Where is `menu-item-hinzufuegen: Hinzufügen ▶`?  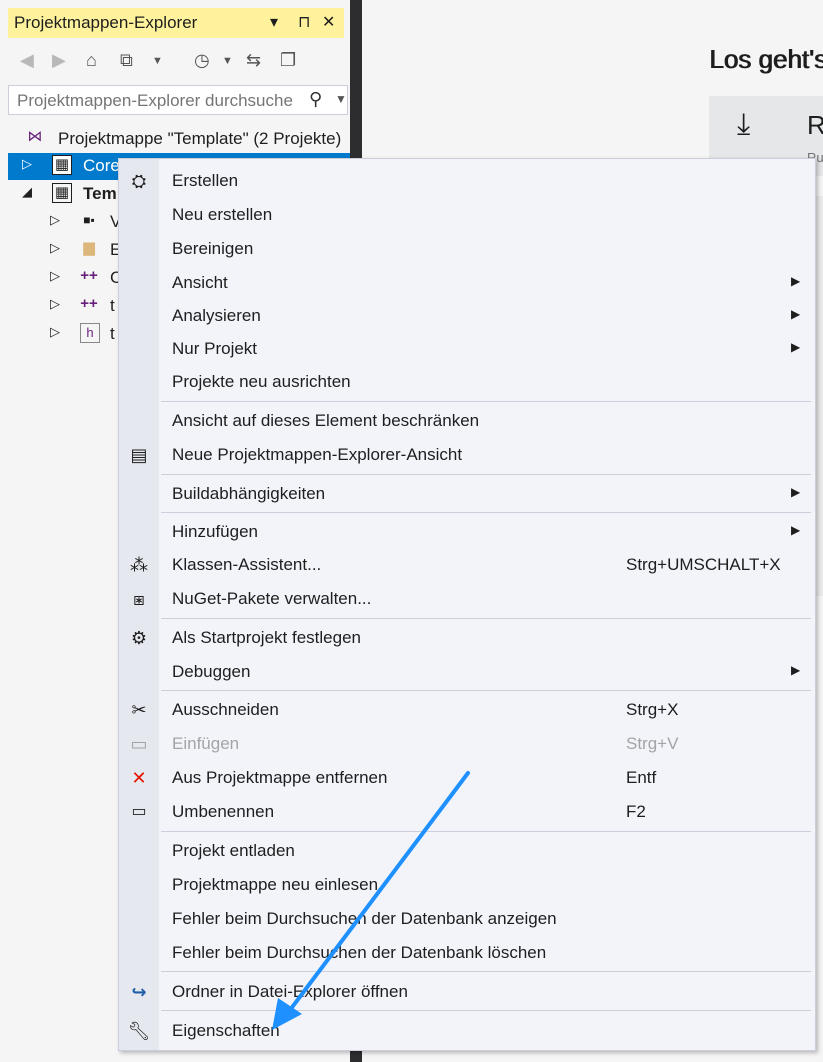
menu-item-hinzufuegen: Hinzufügen ▶ is located at coordinates (467, 532).